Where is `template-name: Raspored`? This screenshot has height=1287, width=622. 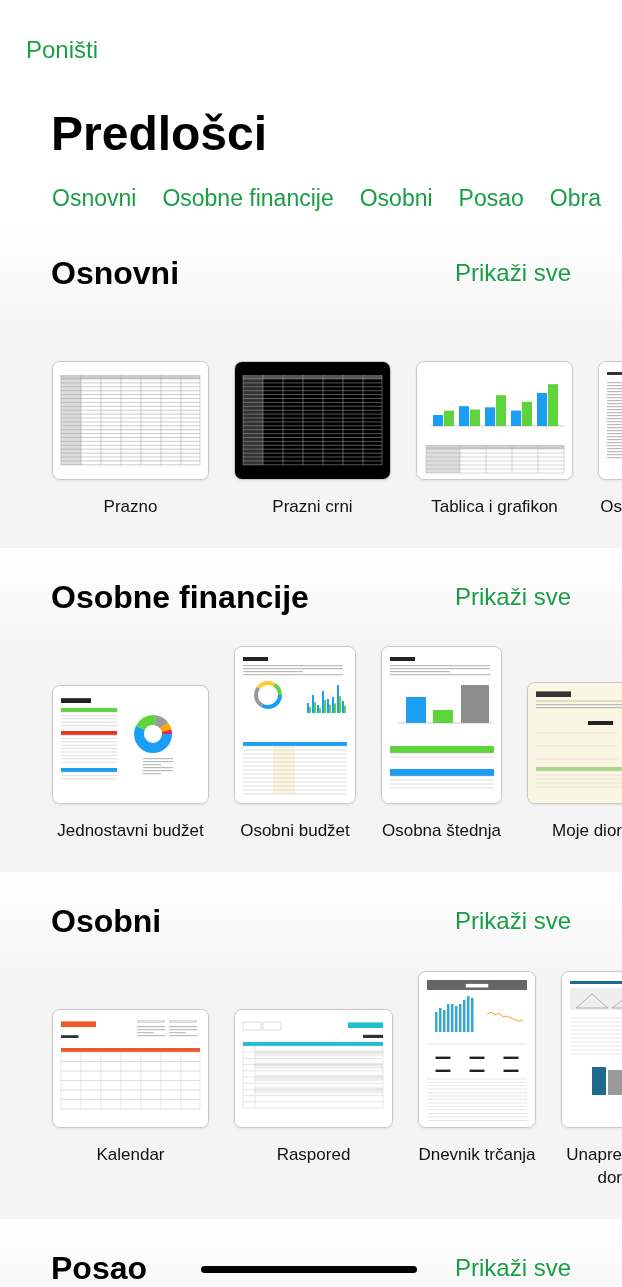 template-name: Raspored is located at coordinates (313, 1155).